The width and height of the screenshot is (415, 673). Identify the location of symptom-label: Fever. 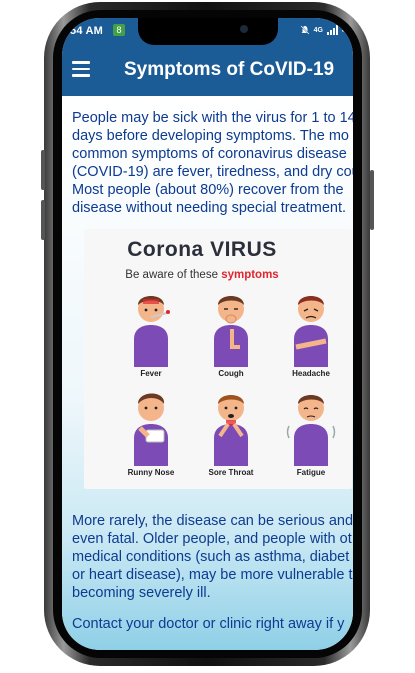
(151, 373).